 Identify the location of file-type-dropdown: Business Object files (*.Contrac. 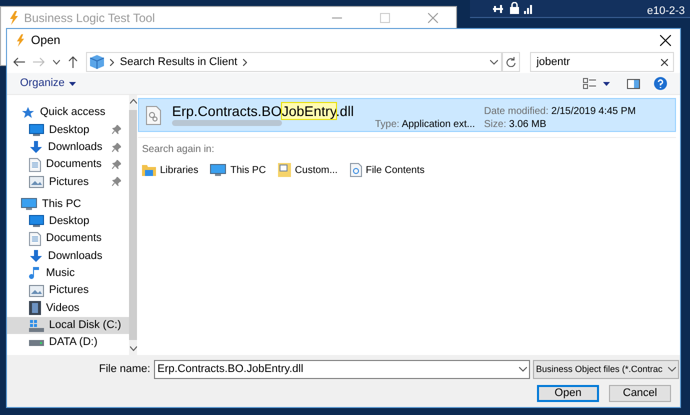
(606, 369).